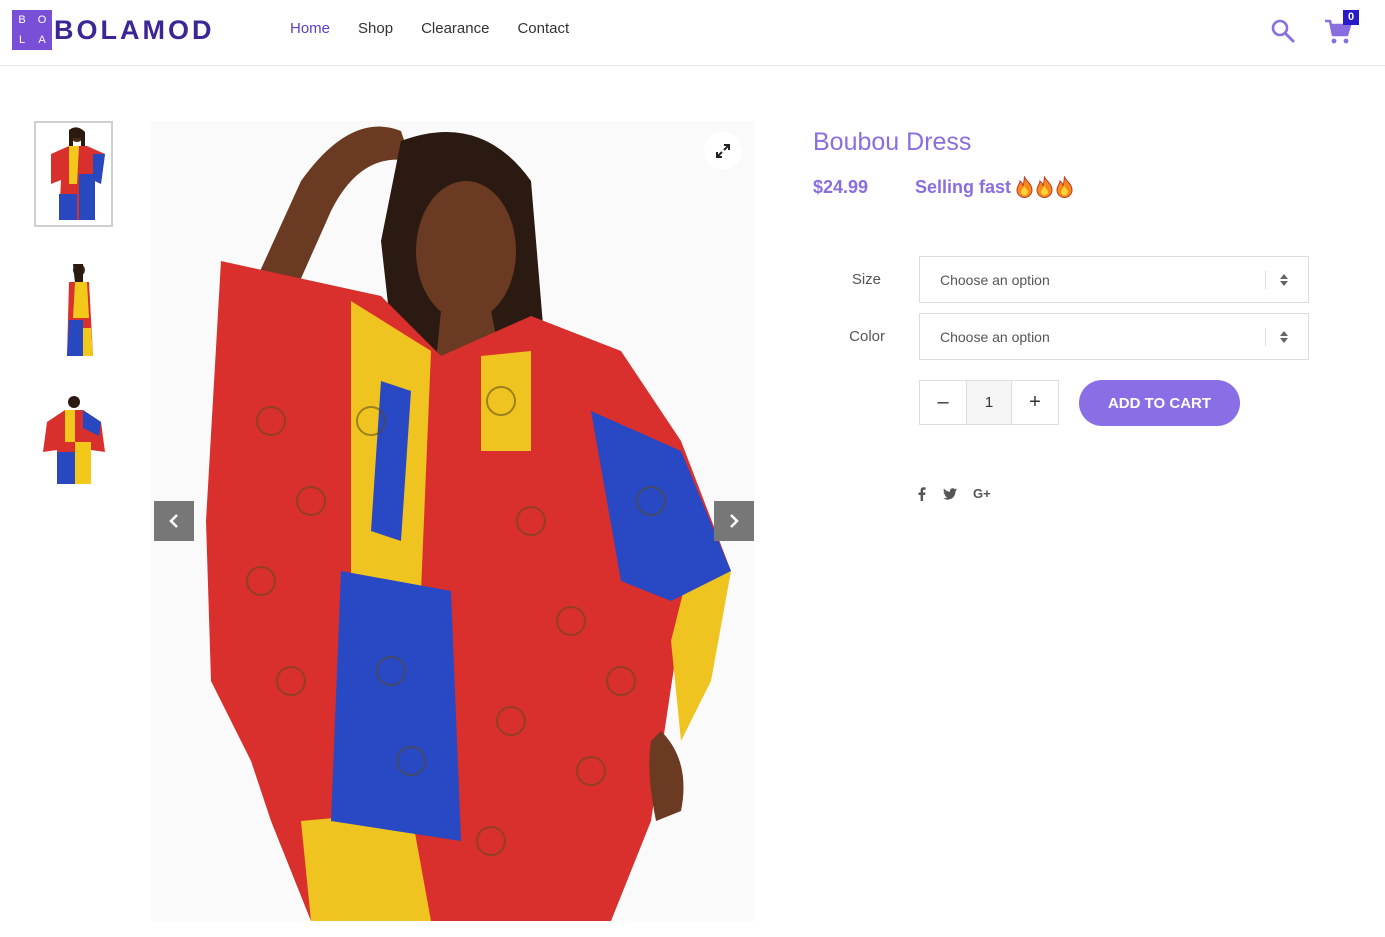 The width and height of the screenshot is (1385, 937). What do you see at coordinates (995, 336) in the screenshot?
I see `color-select-value: Choose an option` at bounding box center [995, 336].